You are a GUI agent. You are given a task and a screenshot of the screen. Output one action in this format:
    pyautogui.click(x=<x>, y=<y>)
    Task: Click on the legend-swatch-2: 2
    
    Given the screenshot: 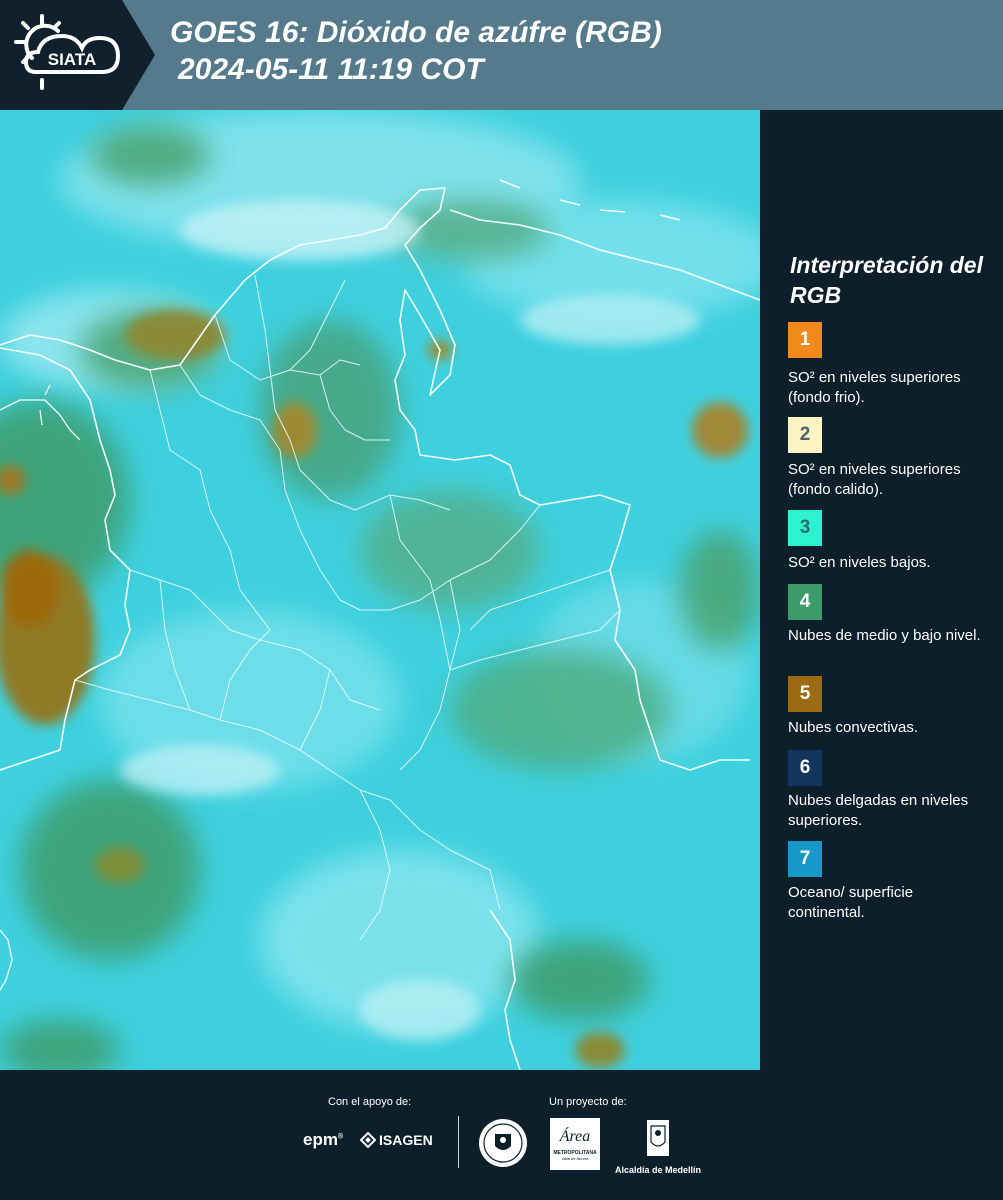 What is the action you would take?
    pyautogui.click(x=805, y=435)
    